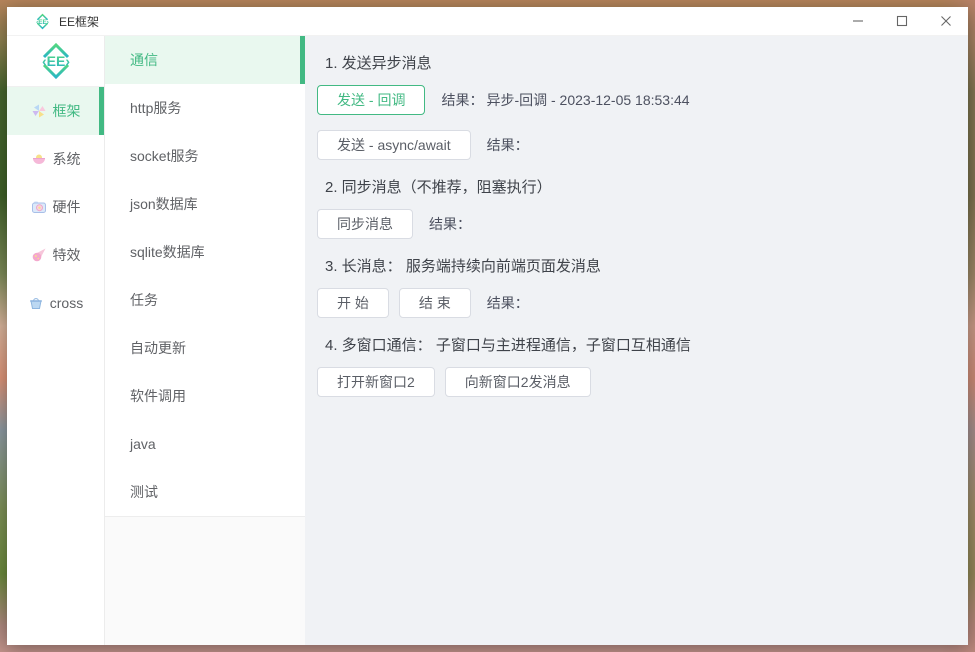 The width and height of the screenshot is (975, 652). I want to click on window-title: EE框架, so click(79, 21).